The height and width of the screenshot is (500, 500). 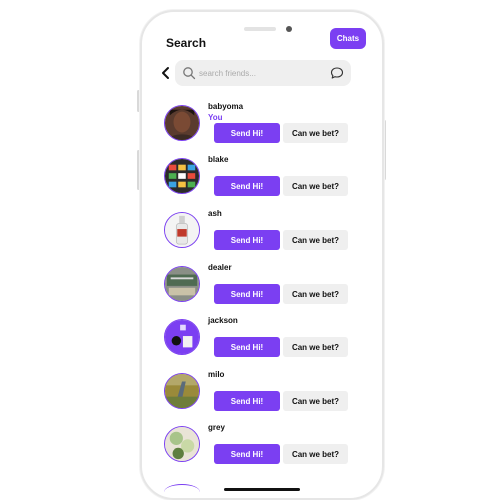 What do you see at coordinates (259, 73) in the screenshot?
I see `search-input` at bounding box center [259, 73].